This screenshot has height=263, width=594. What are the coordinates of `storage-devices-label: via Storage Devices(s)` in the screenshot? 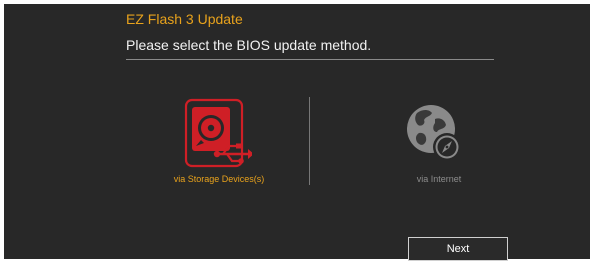 It's located at (219, 179).